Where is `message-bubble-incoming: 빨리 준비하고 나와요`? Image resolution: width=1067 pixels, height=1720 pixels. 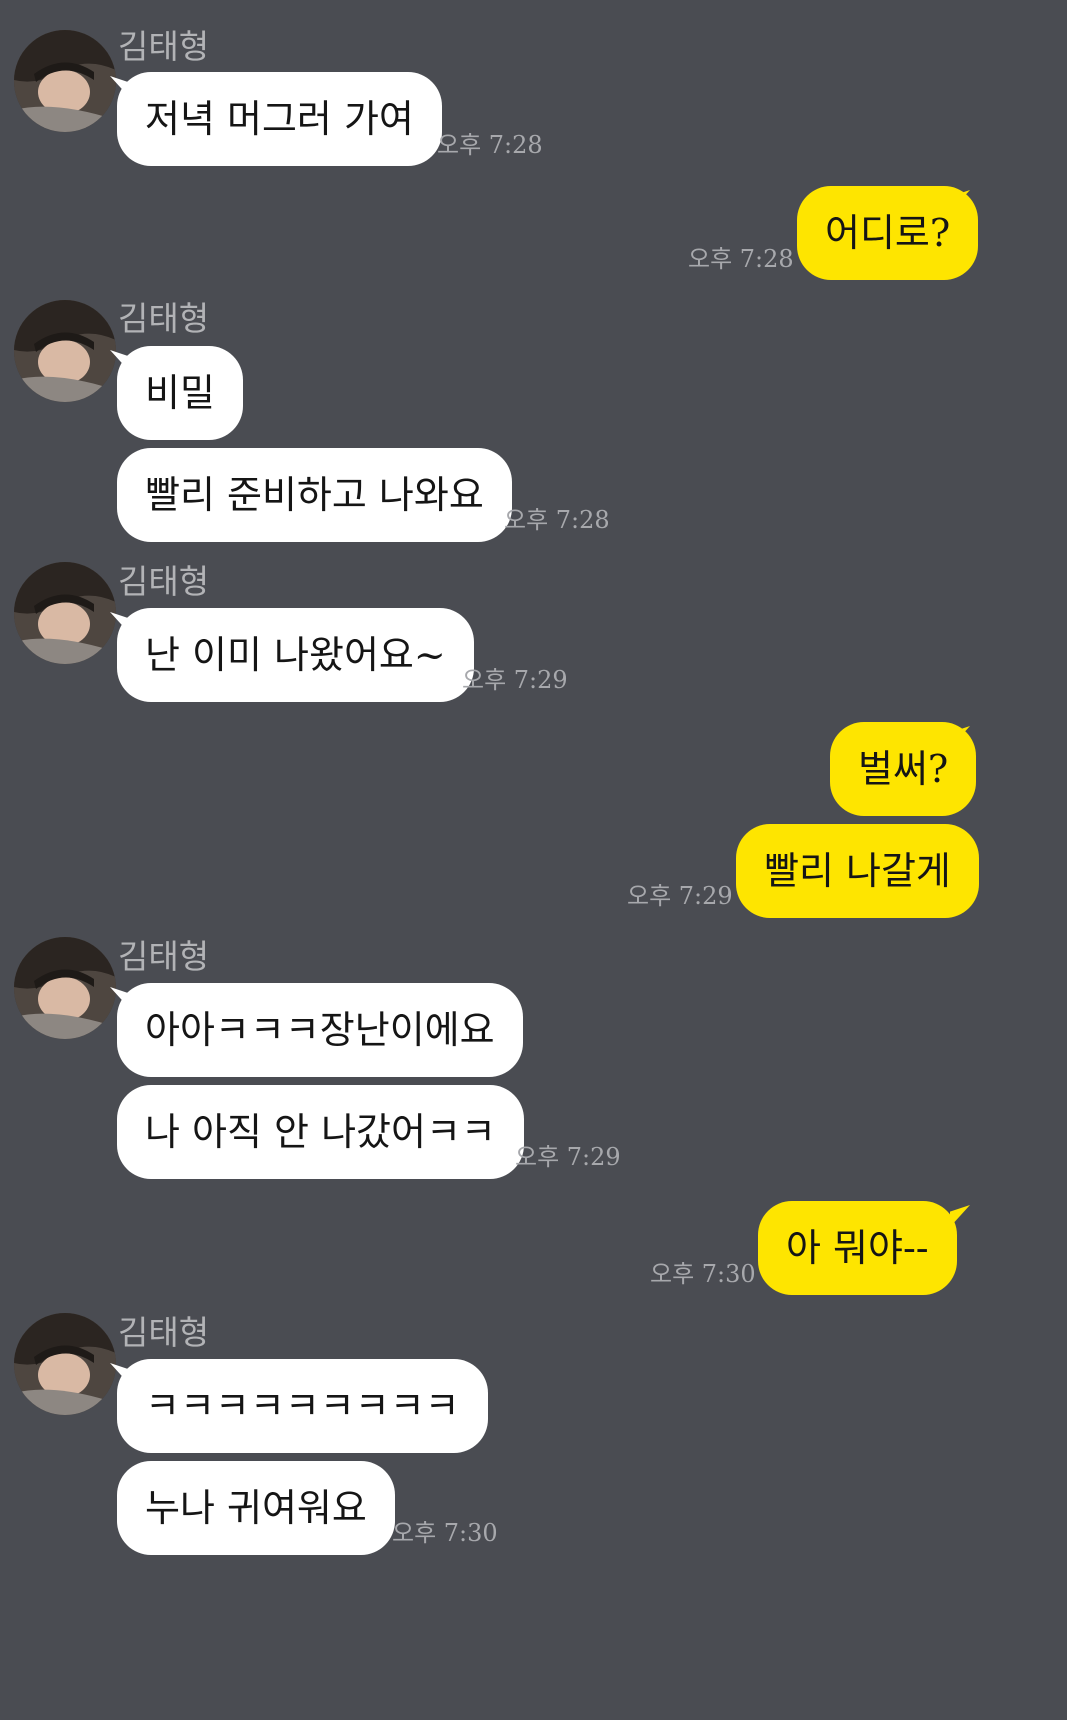
message-bubble-incoming: 빨리 준비하고 나와요 is located at coordinates (314, 495).